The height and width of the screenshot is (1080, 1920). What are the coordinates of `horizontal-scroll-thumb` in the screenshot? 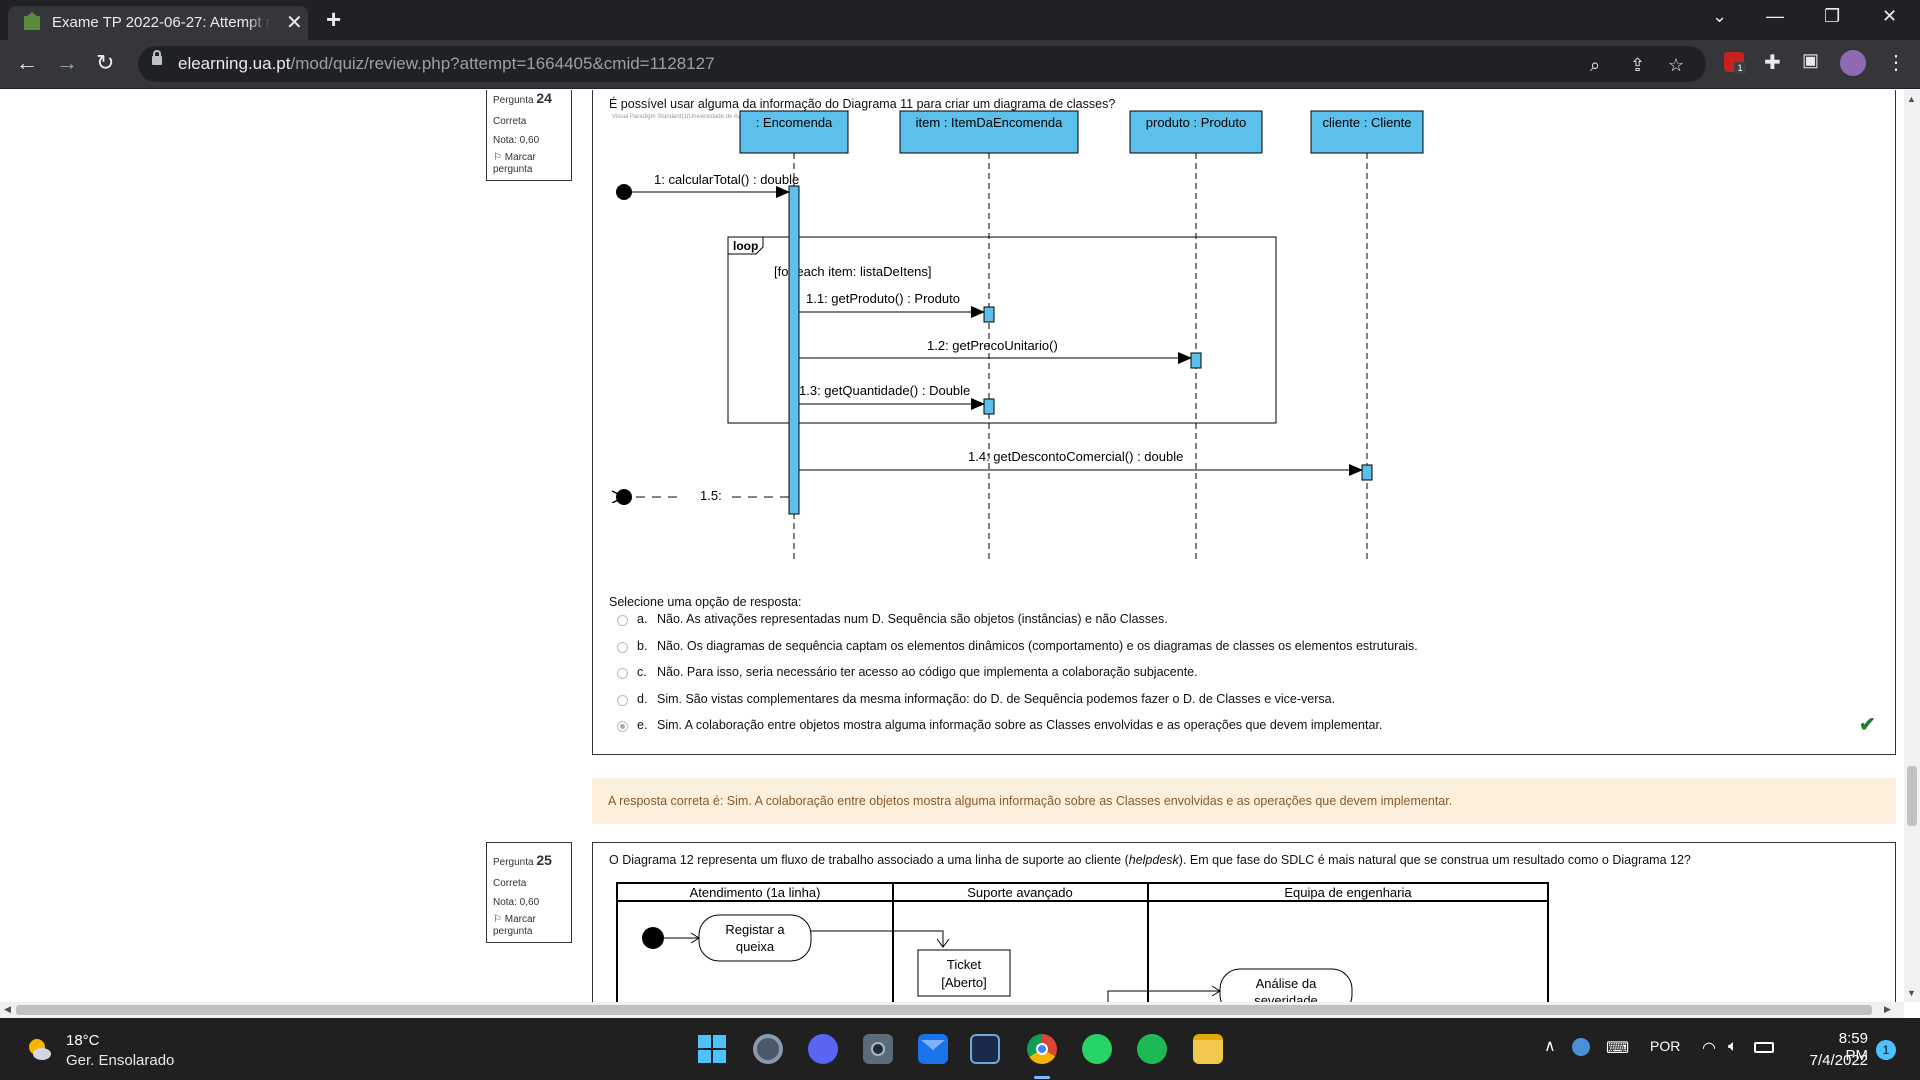 It's located at (944, 1010).